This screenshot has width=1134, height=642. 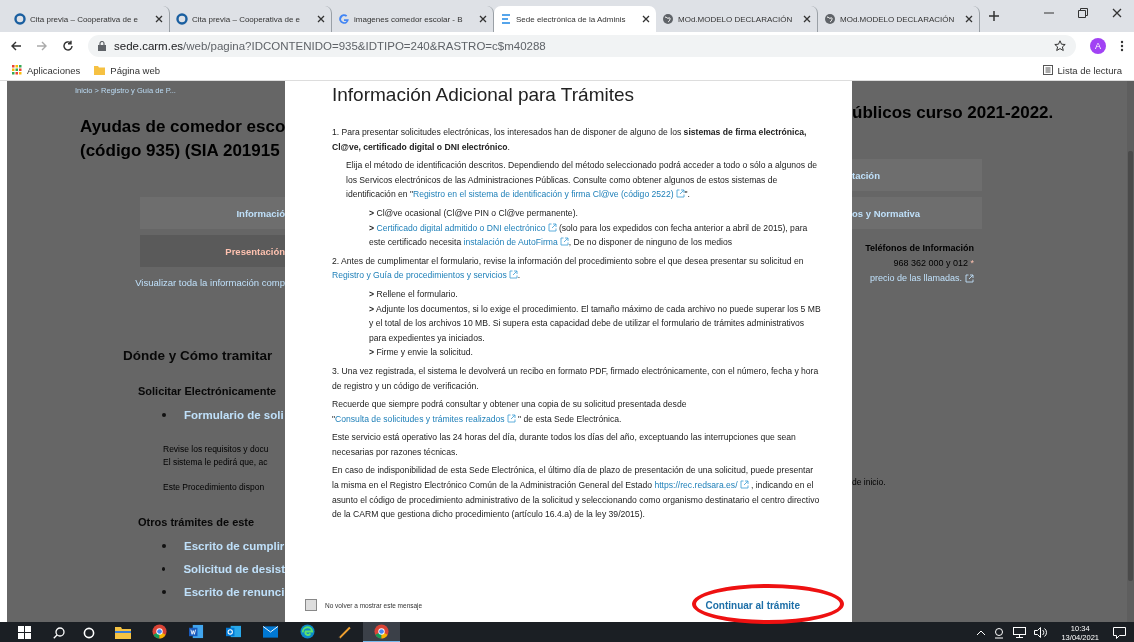 What do you see at coordinates (234, 569) in the screenshot?
I see `link: Solicitud de desist` at bounding box center [234, 569].